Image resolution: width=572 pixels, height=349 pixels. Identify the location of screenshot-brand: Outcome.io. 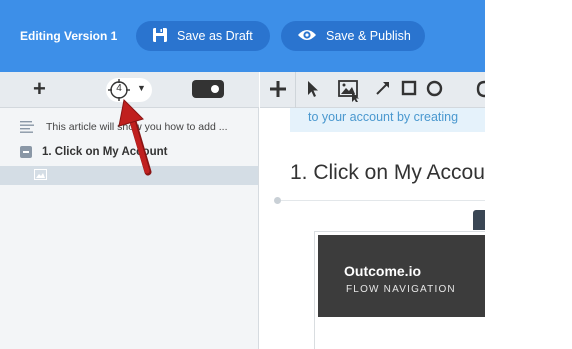
(383, 271).